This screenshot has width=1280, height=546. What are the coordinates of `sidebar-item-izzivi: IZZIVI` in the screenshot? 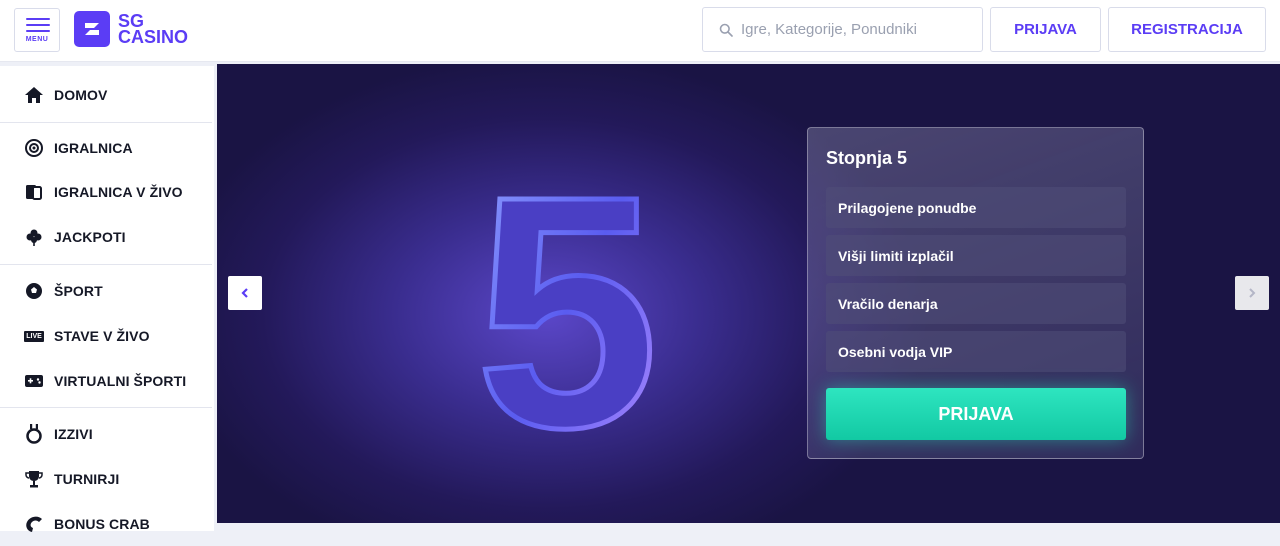 It's located at (106, 434).